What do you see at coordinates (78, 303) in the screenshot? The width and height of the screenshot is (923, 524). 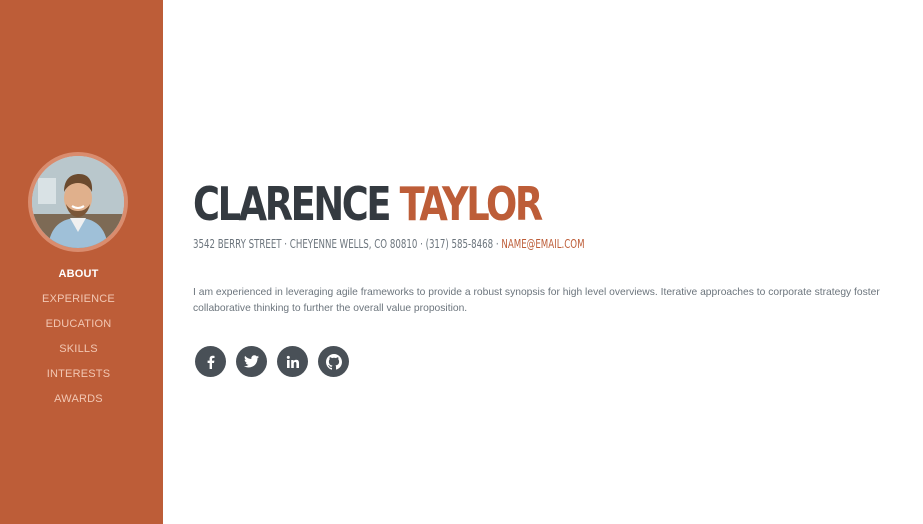 I see `nav-item-experience: Experience` at bounding box center [78, 303].